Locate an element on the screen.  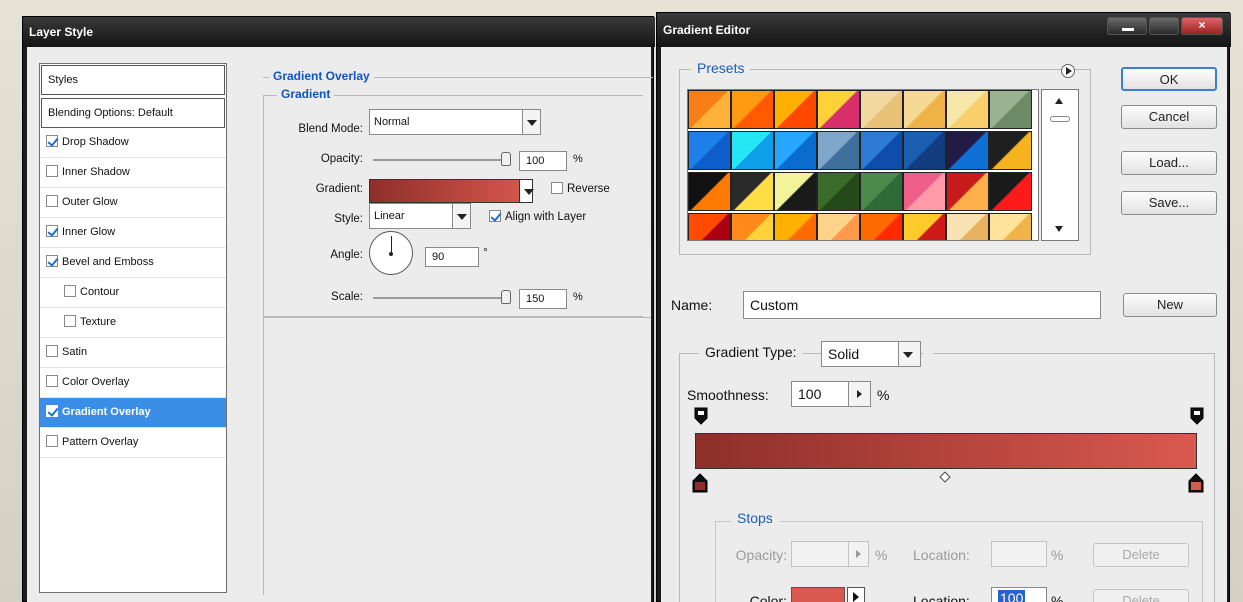
stop-color-swatch is located at coordinates (818, 594).